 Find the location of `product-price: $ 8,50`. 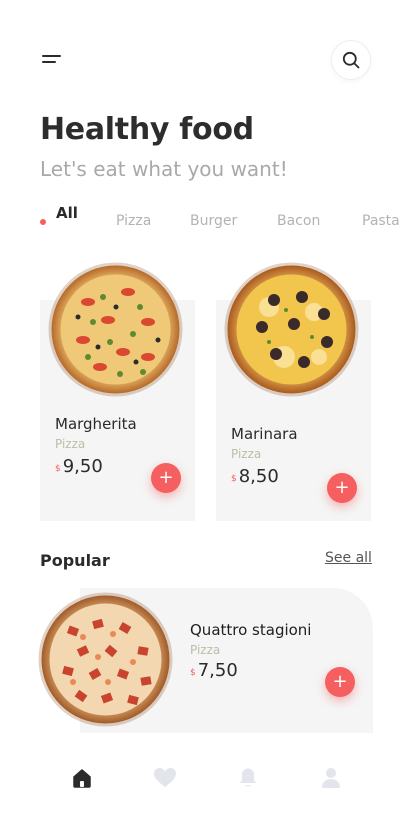

product-price: $ 8,50 is located at coordinates (255, 476).